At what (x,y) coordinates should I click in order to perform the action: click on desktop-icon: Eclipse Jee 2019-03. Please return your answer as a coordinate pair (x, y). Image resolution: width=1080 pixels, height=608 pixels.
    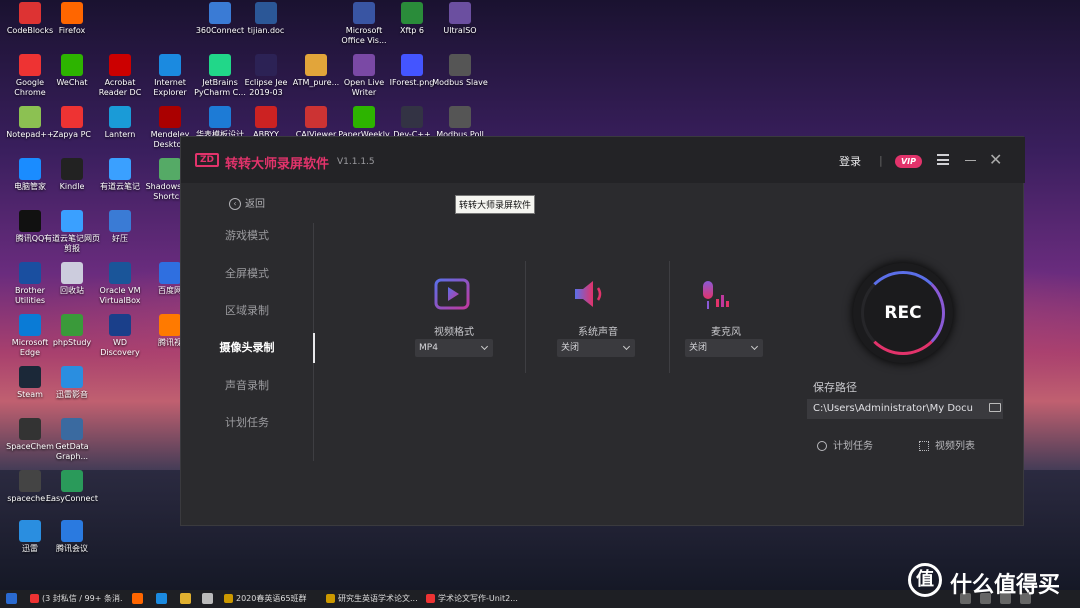
    Looking at the image, I should click on (266, 76).